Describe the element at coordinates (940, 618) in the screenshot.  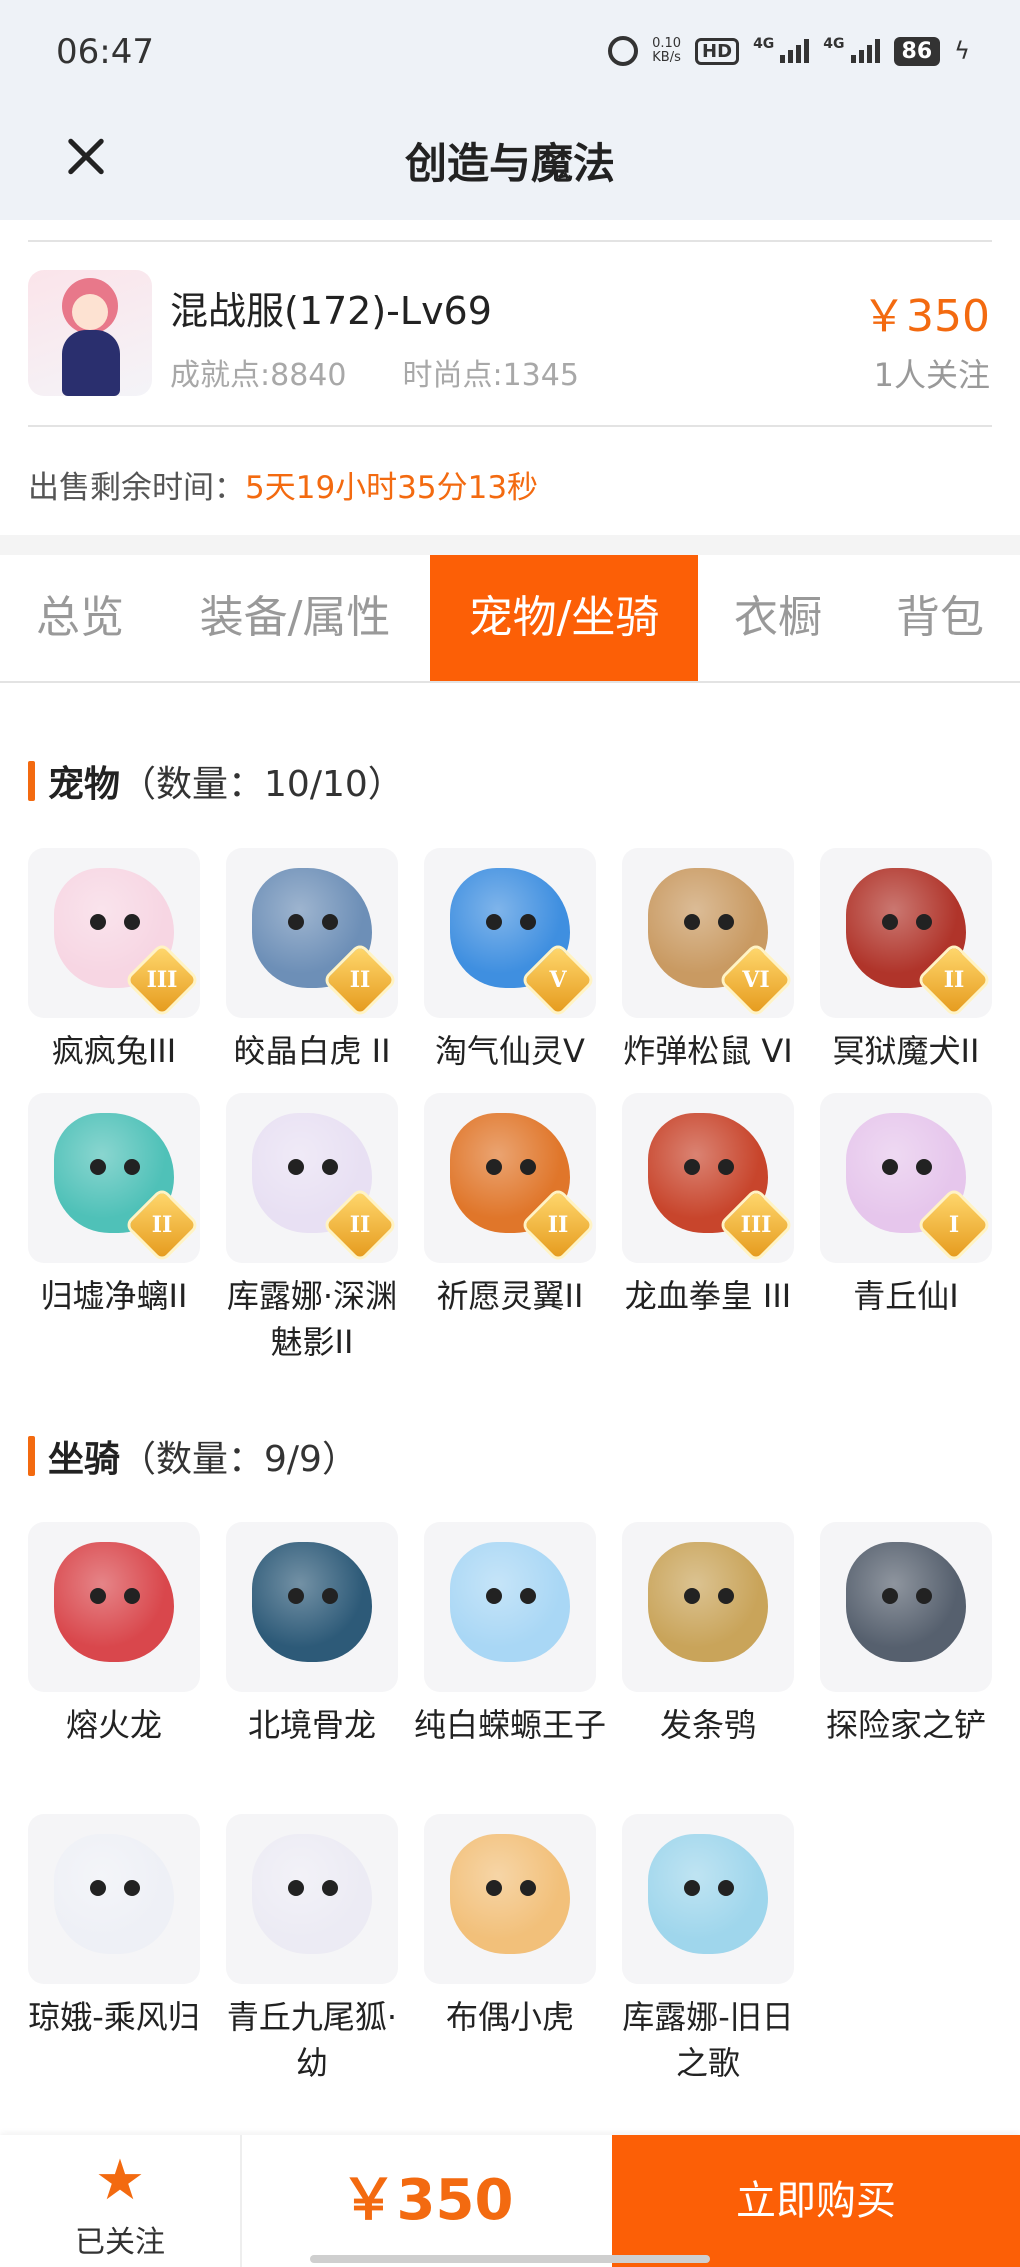
I see `tab-backpack: 背包` at that location.